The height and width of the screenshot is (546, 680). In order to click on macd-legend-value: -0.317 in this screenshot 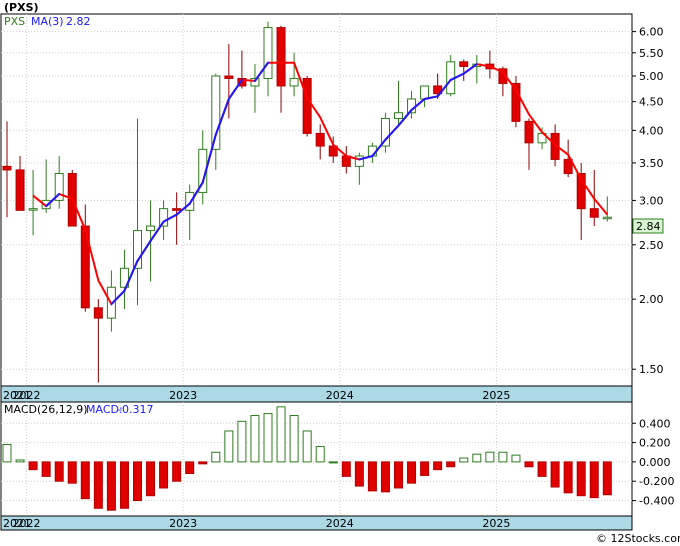, I will do `click(135, 409)`.